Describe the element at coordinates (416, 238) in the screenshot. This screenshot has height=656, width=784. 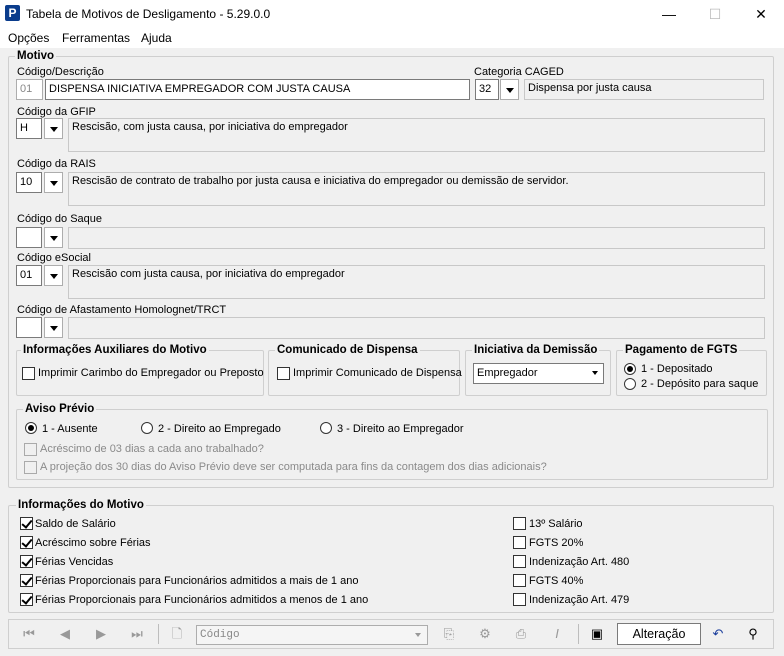
I see `saque-desc` at that location.